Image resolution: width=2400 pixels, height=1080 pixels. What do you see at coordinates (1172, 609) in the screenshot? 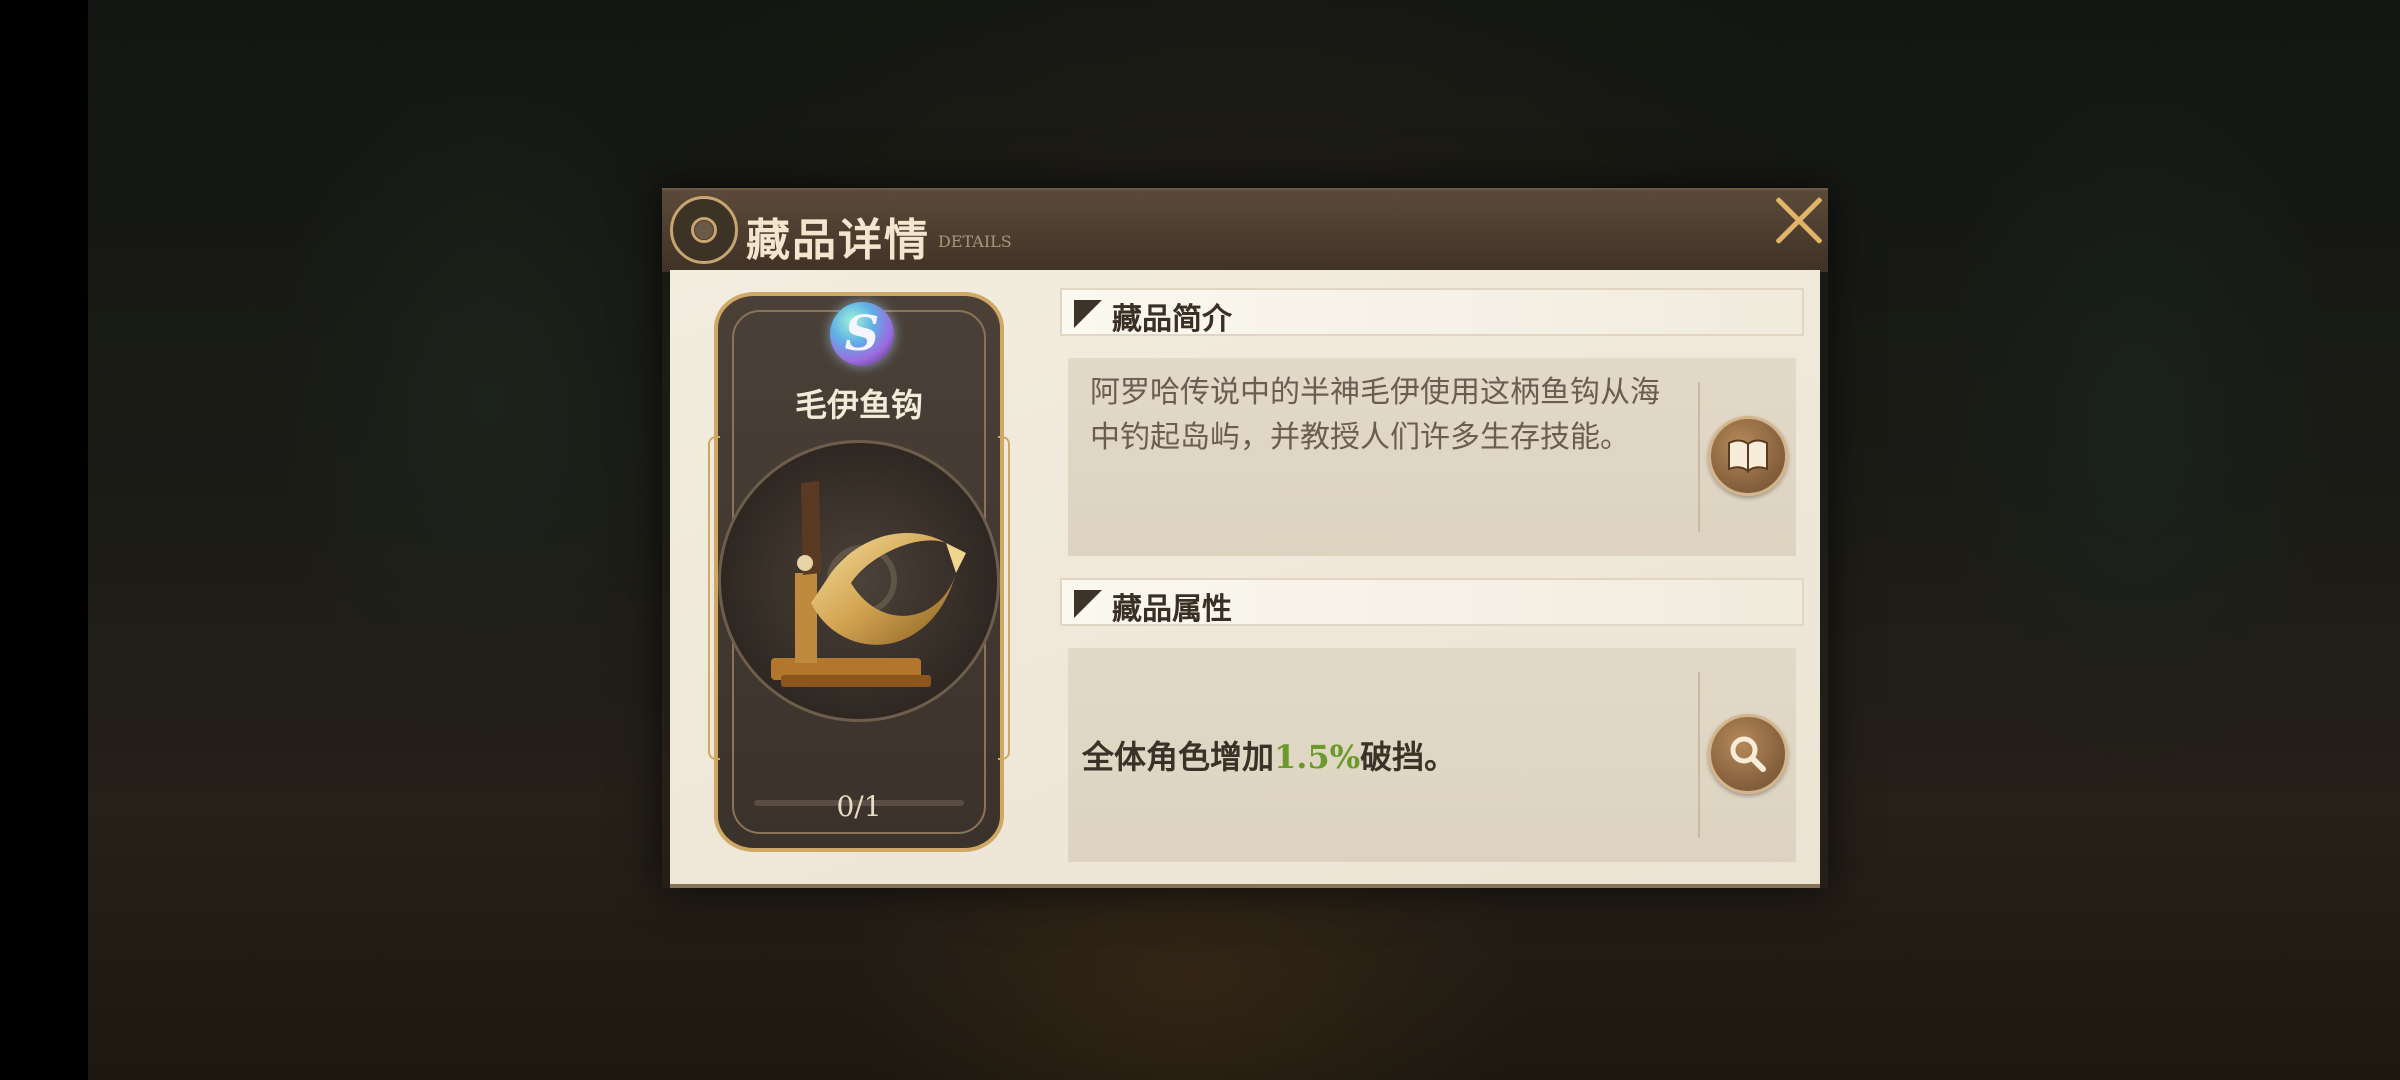
I see `attributes-section-title: 藏品属性` at bounding box center [1172, 609].